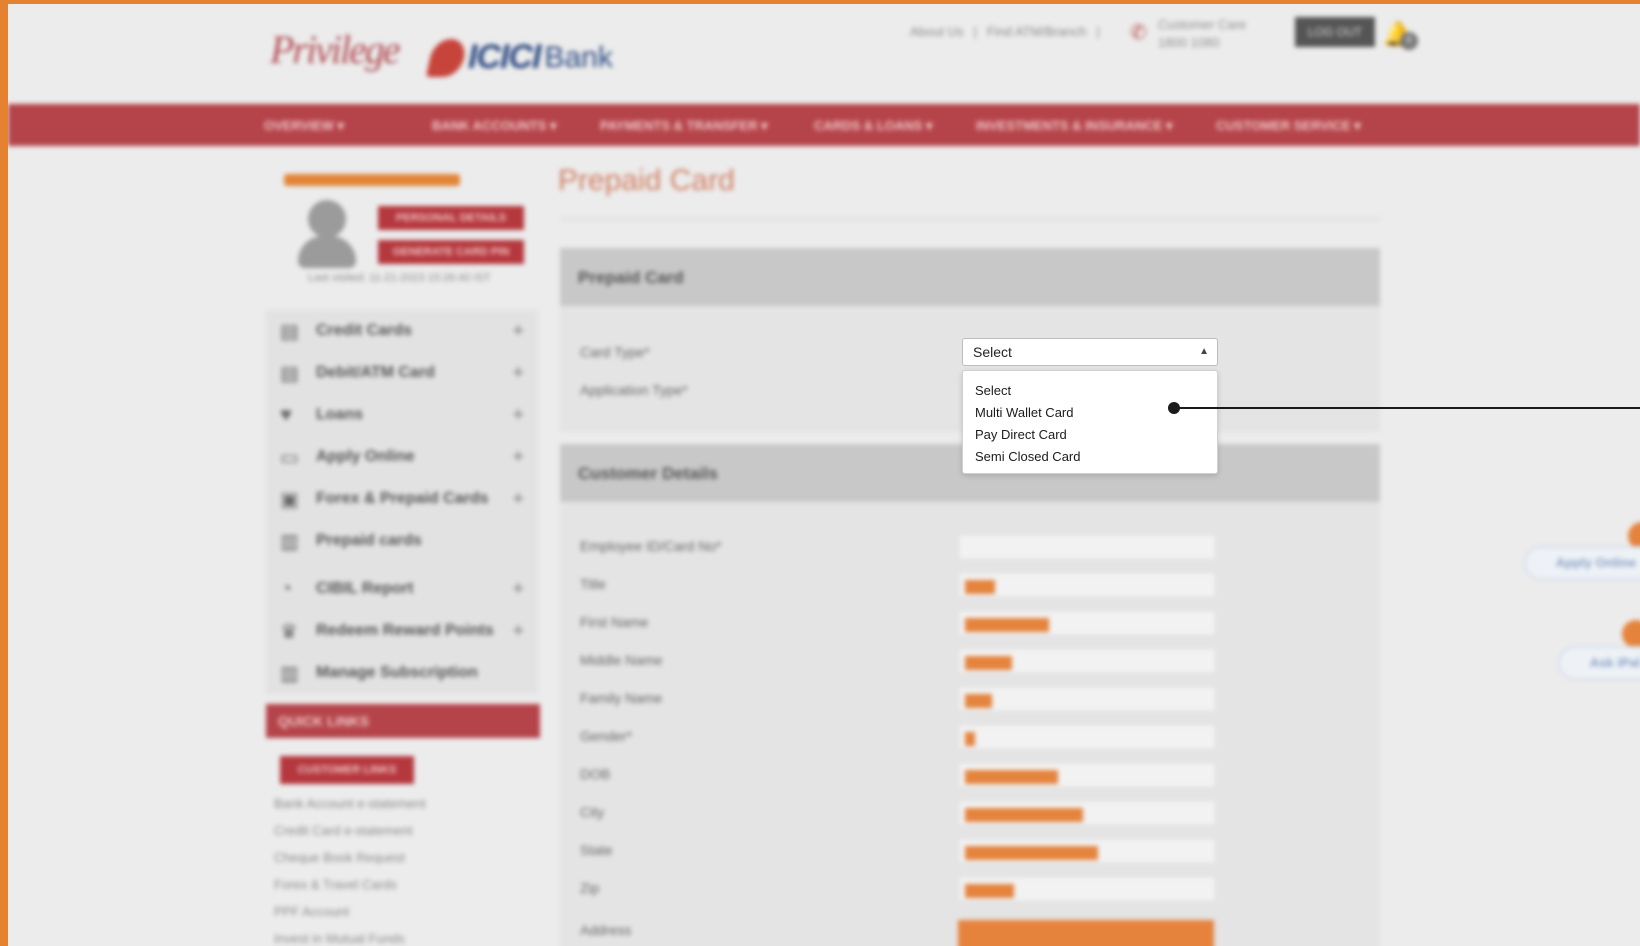 The width and height of the screenshot is (1640, 946). I want to click on sidebar-item-forex-prepaid: ▣ Forex & Prepaid Cards +, so click(402, 499).